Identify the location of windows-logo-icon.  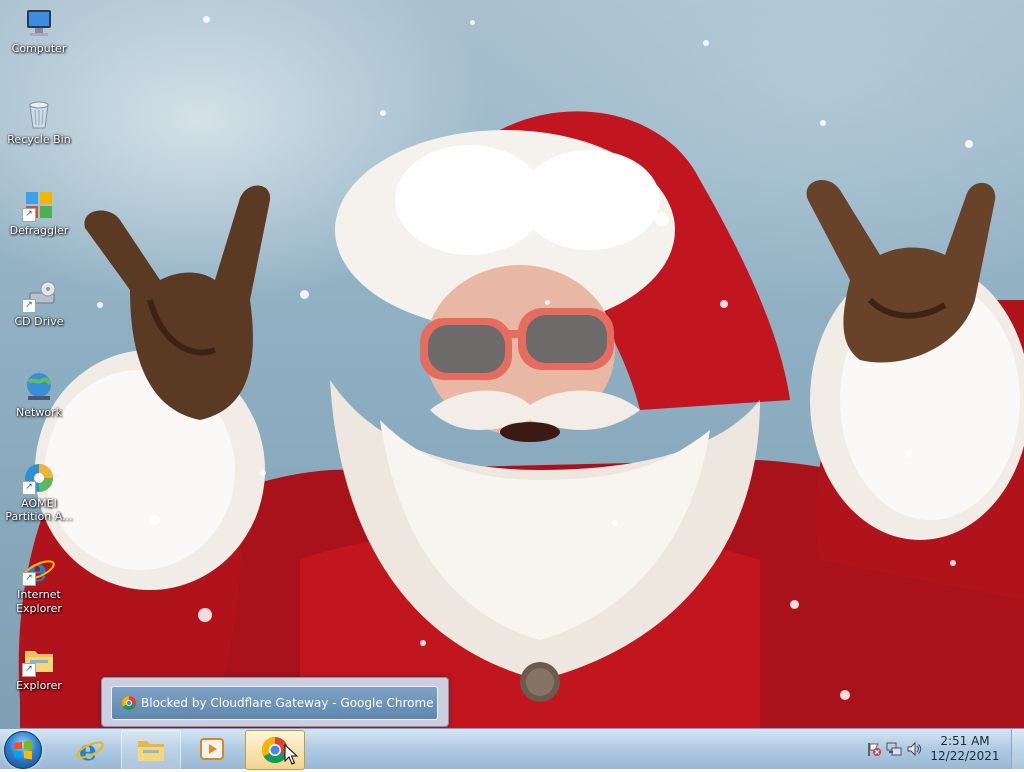
(23, 750).